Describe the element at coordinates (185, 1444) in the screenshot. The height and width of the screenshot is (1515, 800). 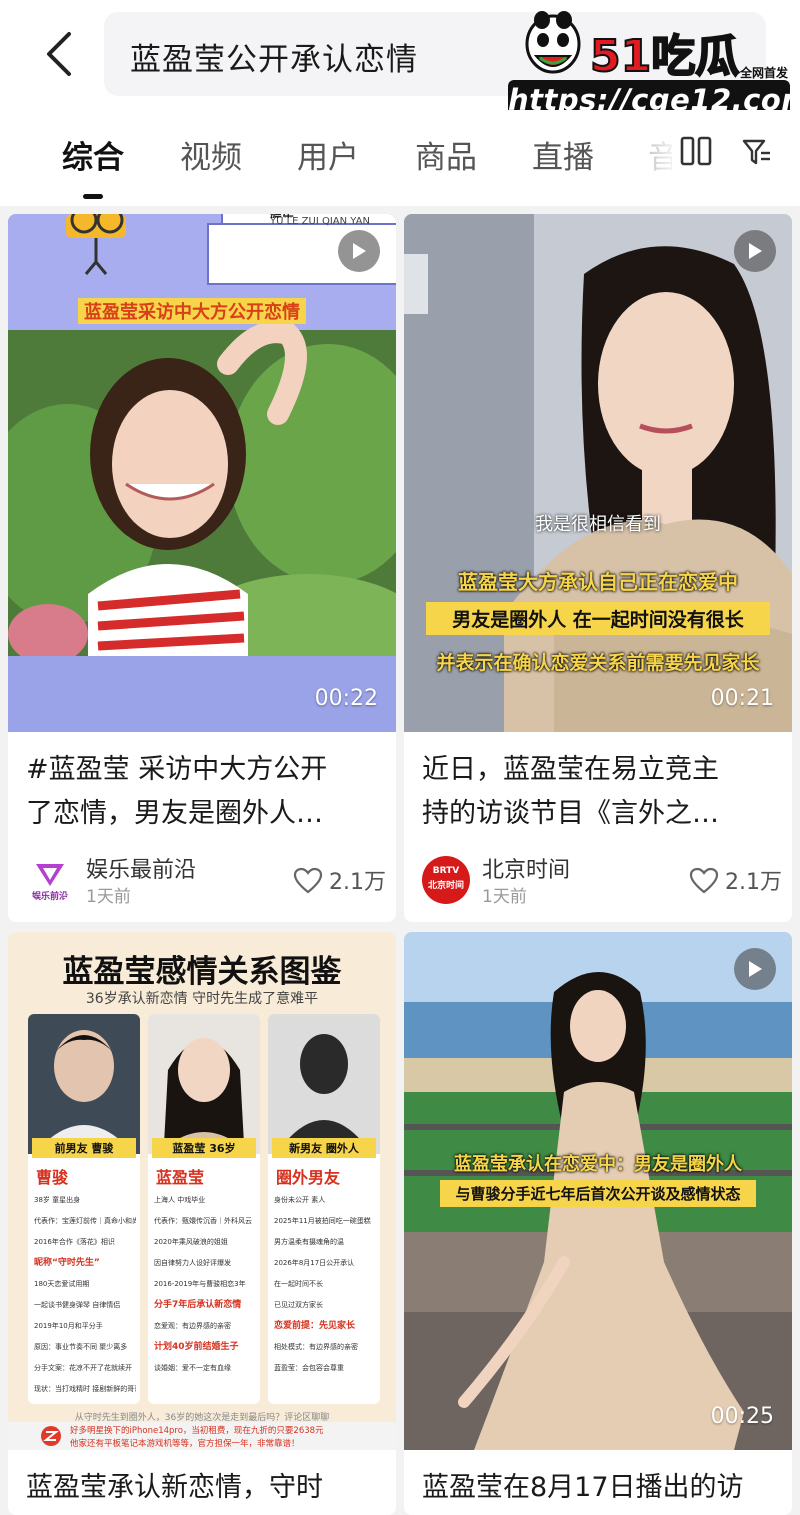
I see `infographic-footer-3: 他家还有平板笔记本游戏机等等，官方担保一年，非常靠谱！` at that location.